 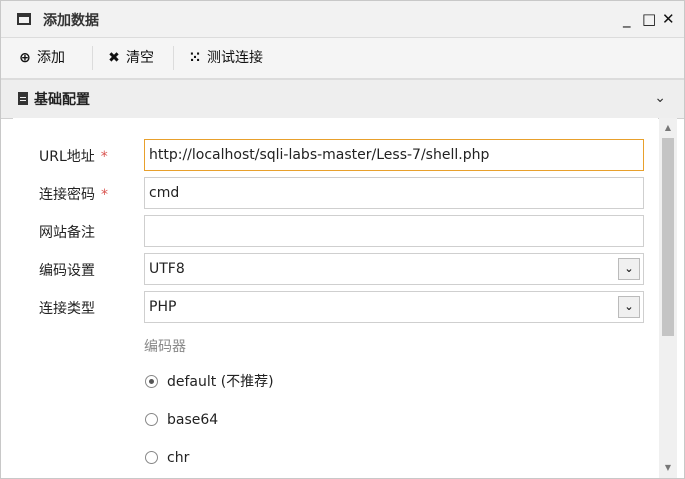 I want to click on encoder-option-default: default (不推荐), so click(x=209, y=382).